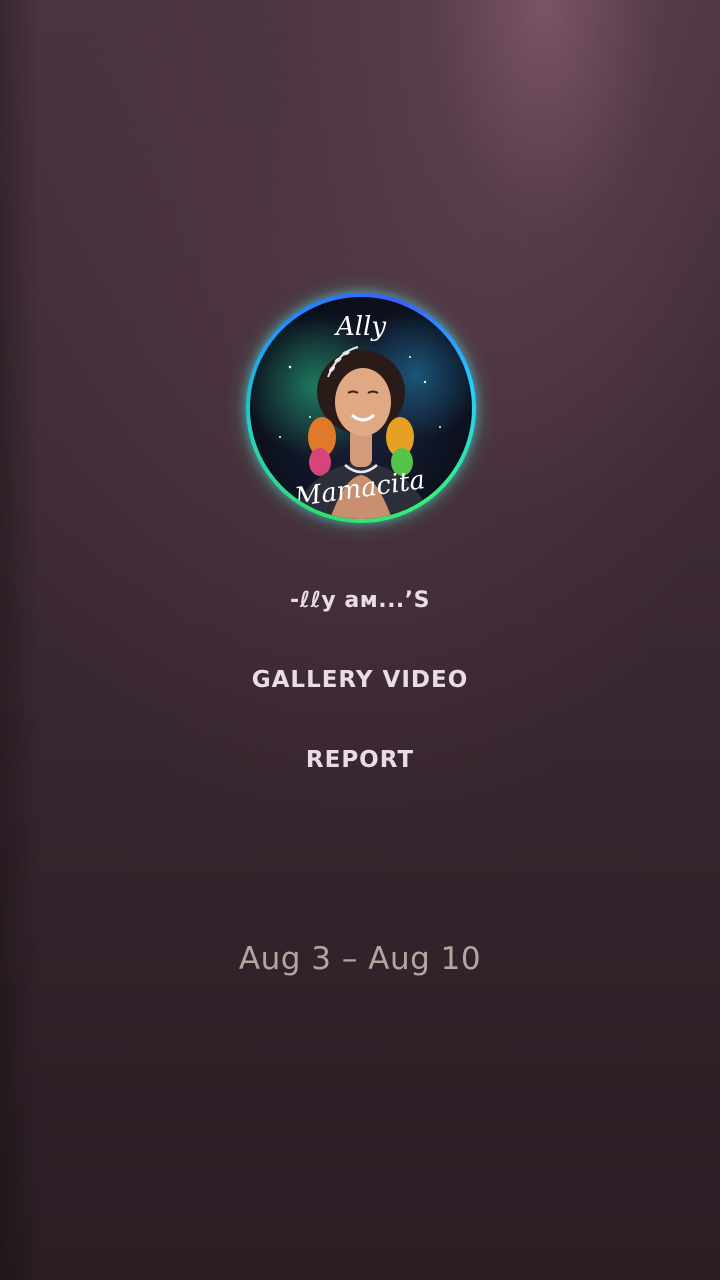  I want to click on gallery-video-button: GALLERY VIDEO, so click(360, 680).